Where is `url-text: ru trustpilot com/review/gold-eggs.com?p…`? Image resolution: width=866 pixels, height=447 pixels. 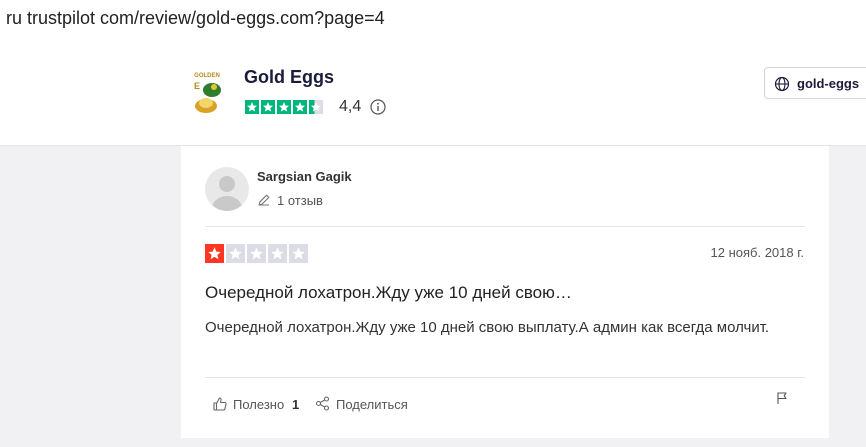 url-text: ru trustpilot com/review/gold-eggs.com?p… is located at coordinates (195, 18).